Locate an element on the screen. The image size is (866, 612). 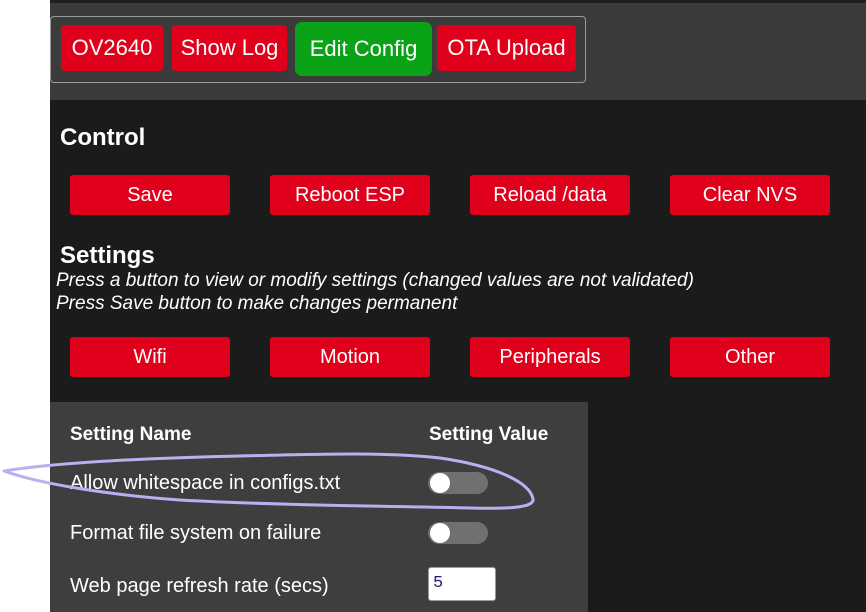
format-fs-toggle is located at coordinates (458, 533).